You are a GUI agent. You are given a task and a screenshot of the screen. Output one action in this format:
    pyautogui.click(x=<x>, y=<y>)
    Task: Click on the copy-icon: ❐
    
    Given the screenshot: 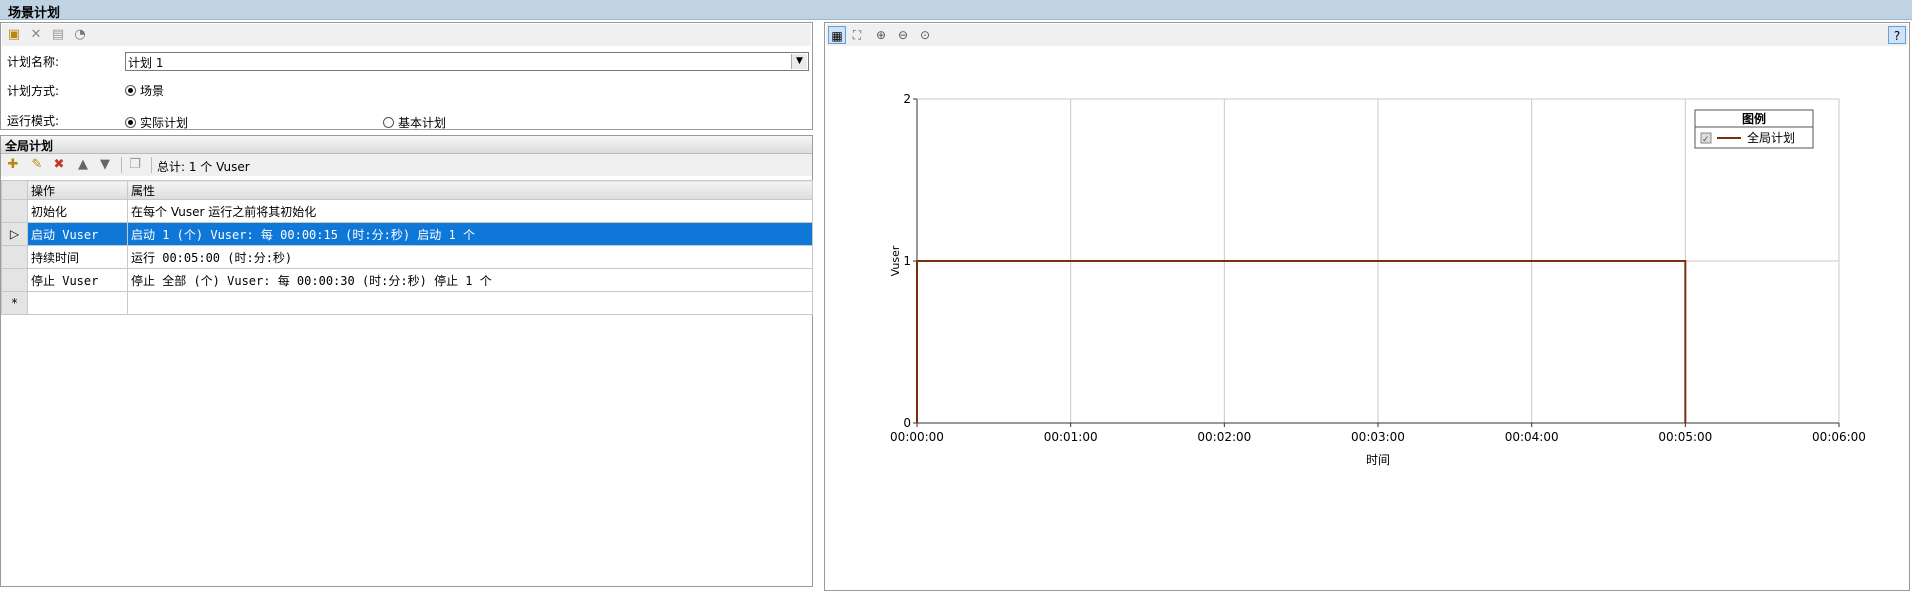 What is the action you would take?
    pyautogui.click(x=135, y=165)
    